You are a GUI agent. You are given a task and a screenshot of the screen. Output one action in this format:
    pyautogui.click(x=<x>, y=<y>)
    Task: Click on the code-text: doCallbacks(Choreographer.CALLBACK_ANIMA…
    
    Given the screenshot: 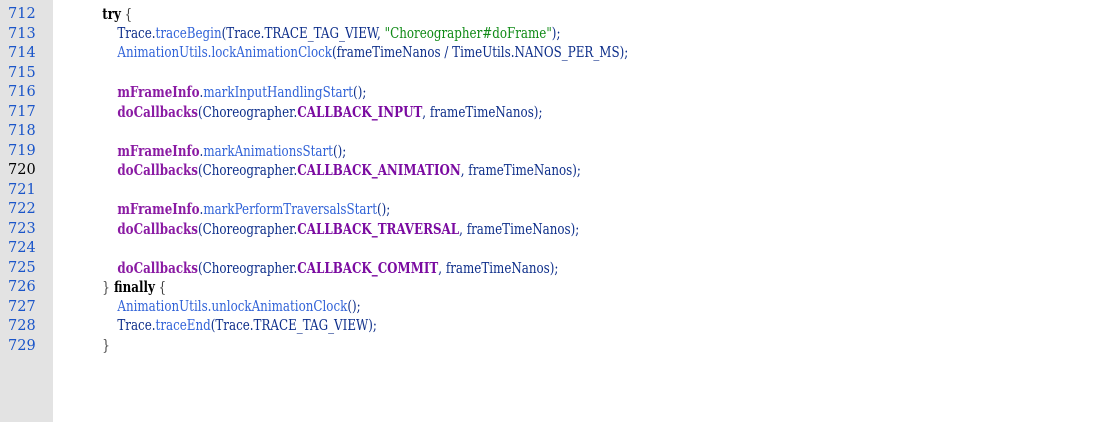 What is the action you would take?
    pyautogui.click(x=326, y=171)
    